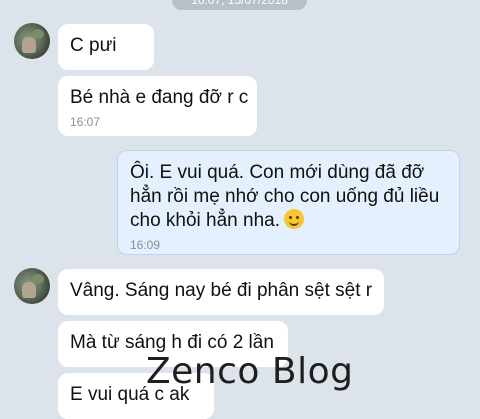 The height and width of the screenshot is (419, 480). What do you see at coordinates (159, 97) in the screenshot?
I see `message-text: Bé nhà e đang đỡ r c` at bounding box center [159, 97].